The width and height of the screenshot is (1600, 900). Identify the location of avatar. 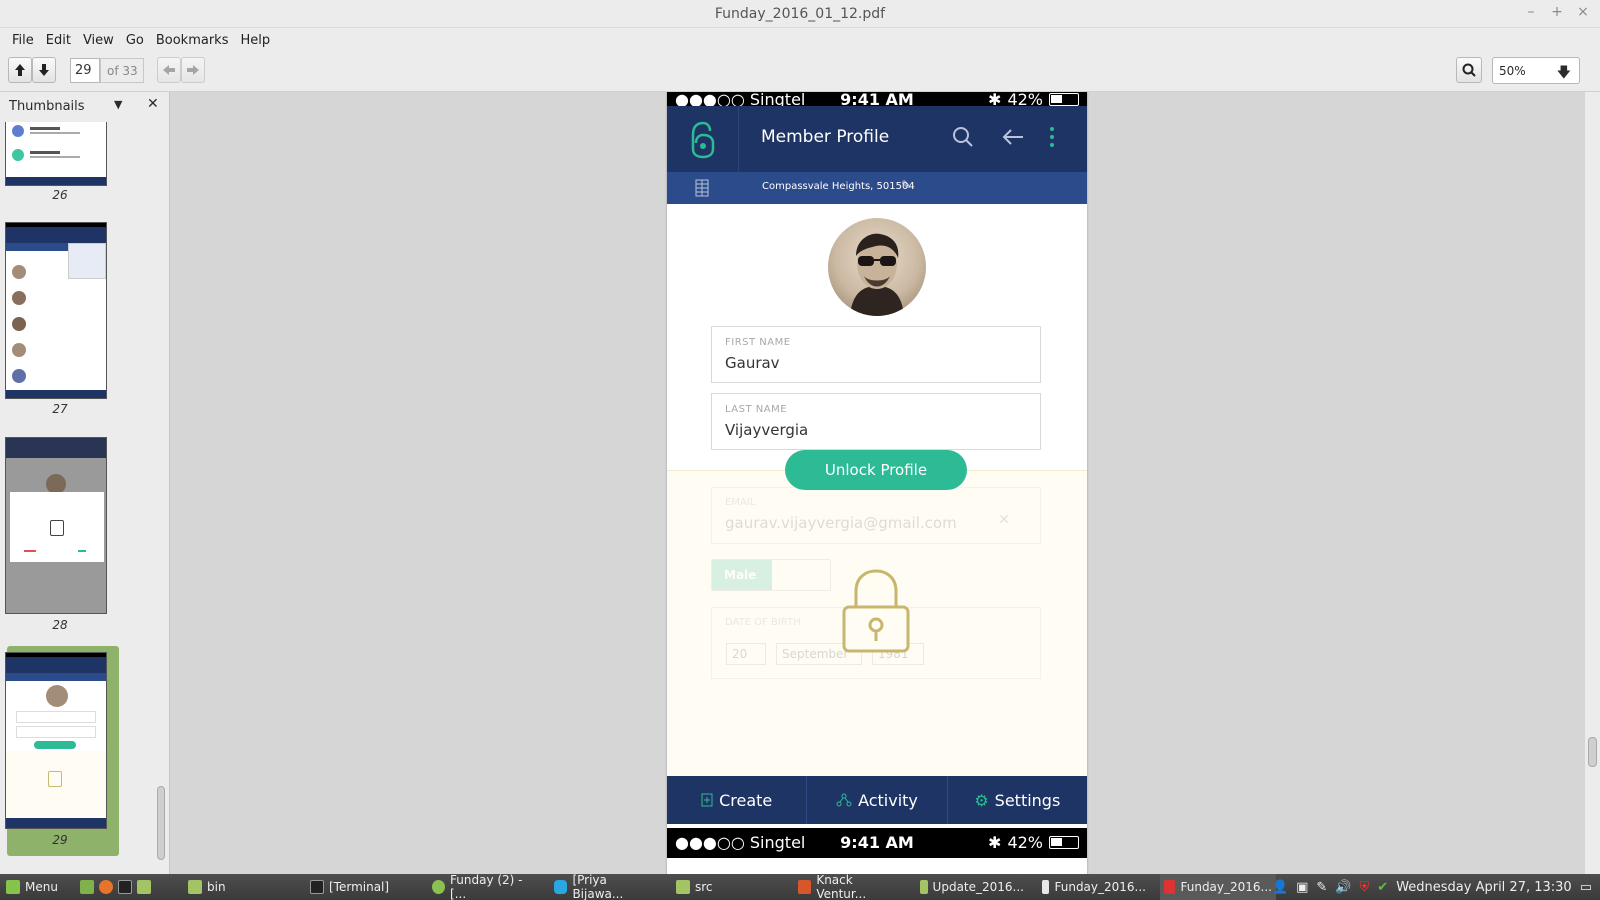
(877, 267).